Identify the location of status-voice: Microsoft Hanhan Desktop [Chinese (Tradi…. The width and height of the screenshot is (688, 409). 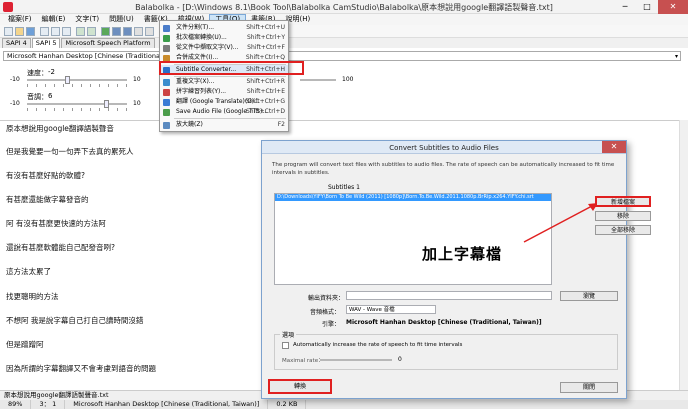
(167, 404).